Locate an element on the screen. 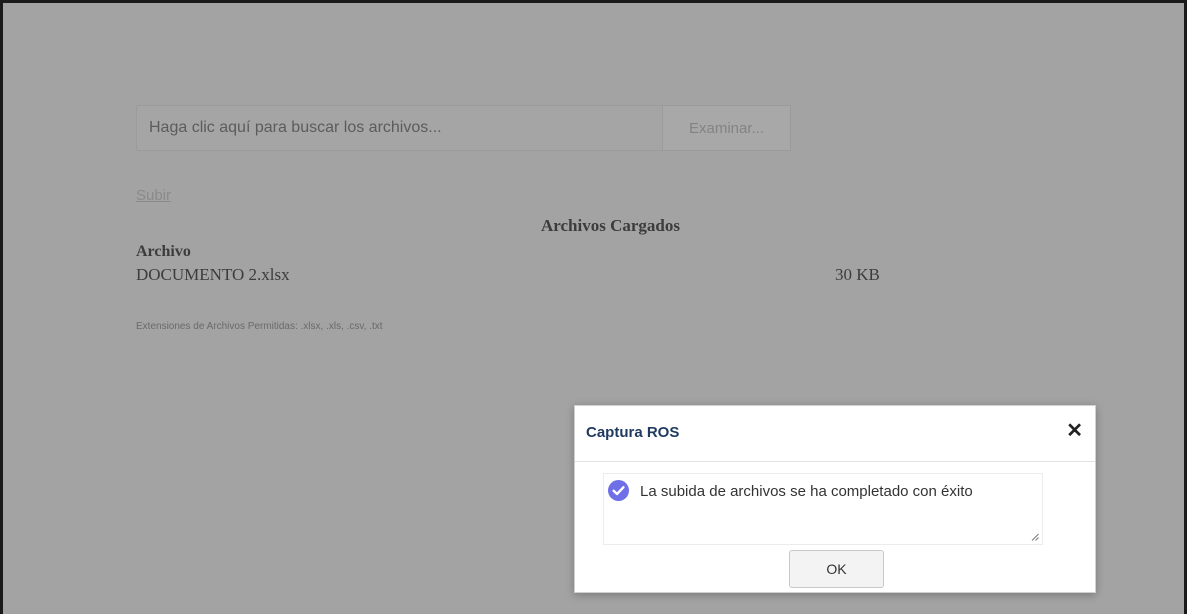 Image resolution: width=1187 pixels, height=614 pixels. dialog-title: Captura ROS is located at coordinates (633, 432).